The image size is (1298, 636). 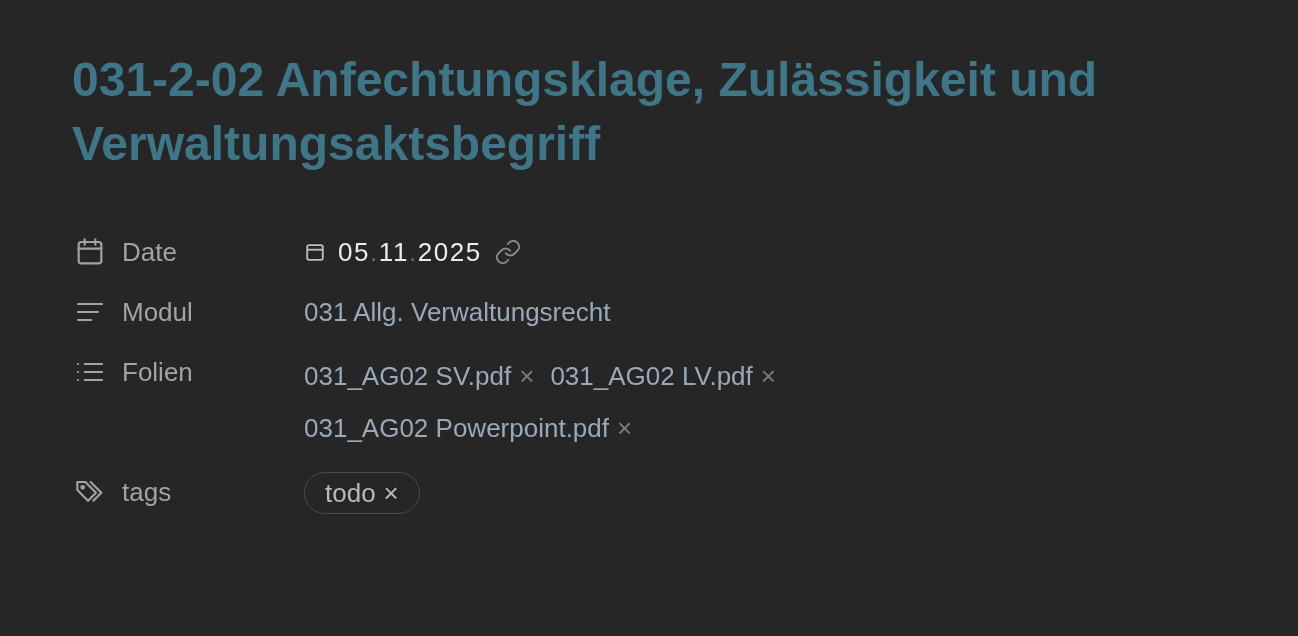 I want to click on property-label: Folien, so click(x=157, y=372).